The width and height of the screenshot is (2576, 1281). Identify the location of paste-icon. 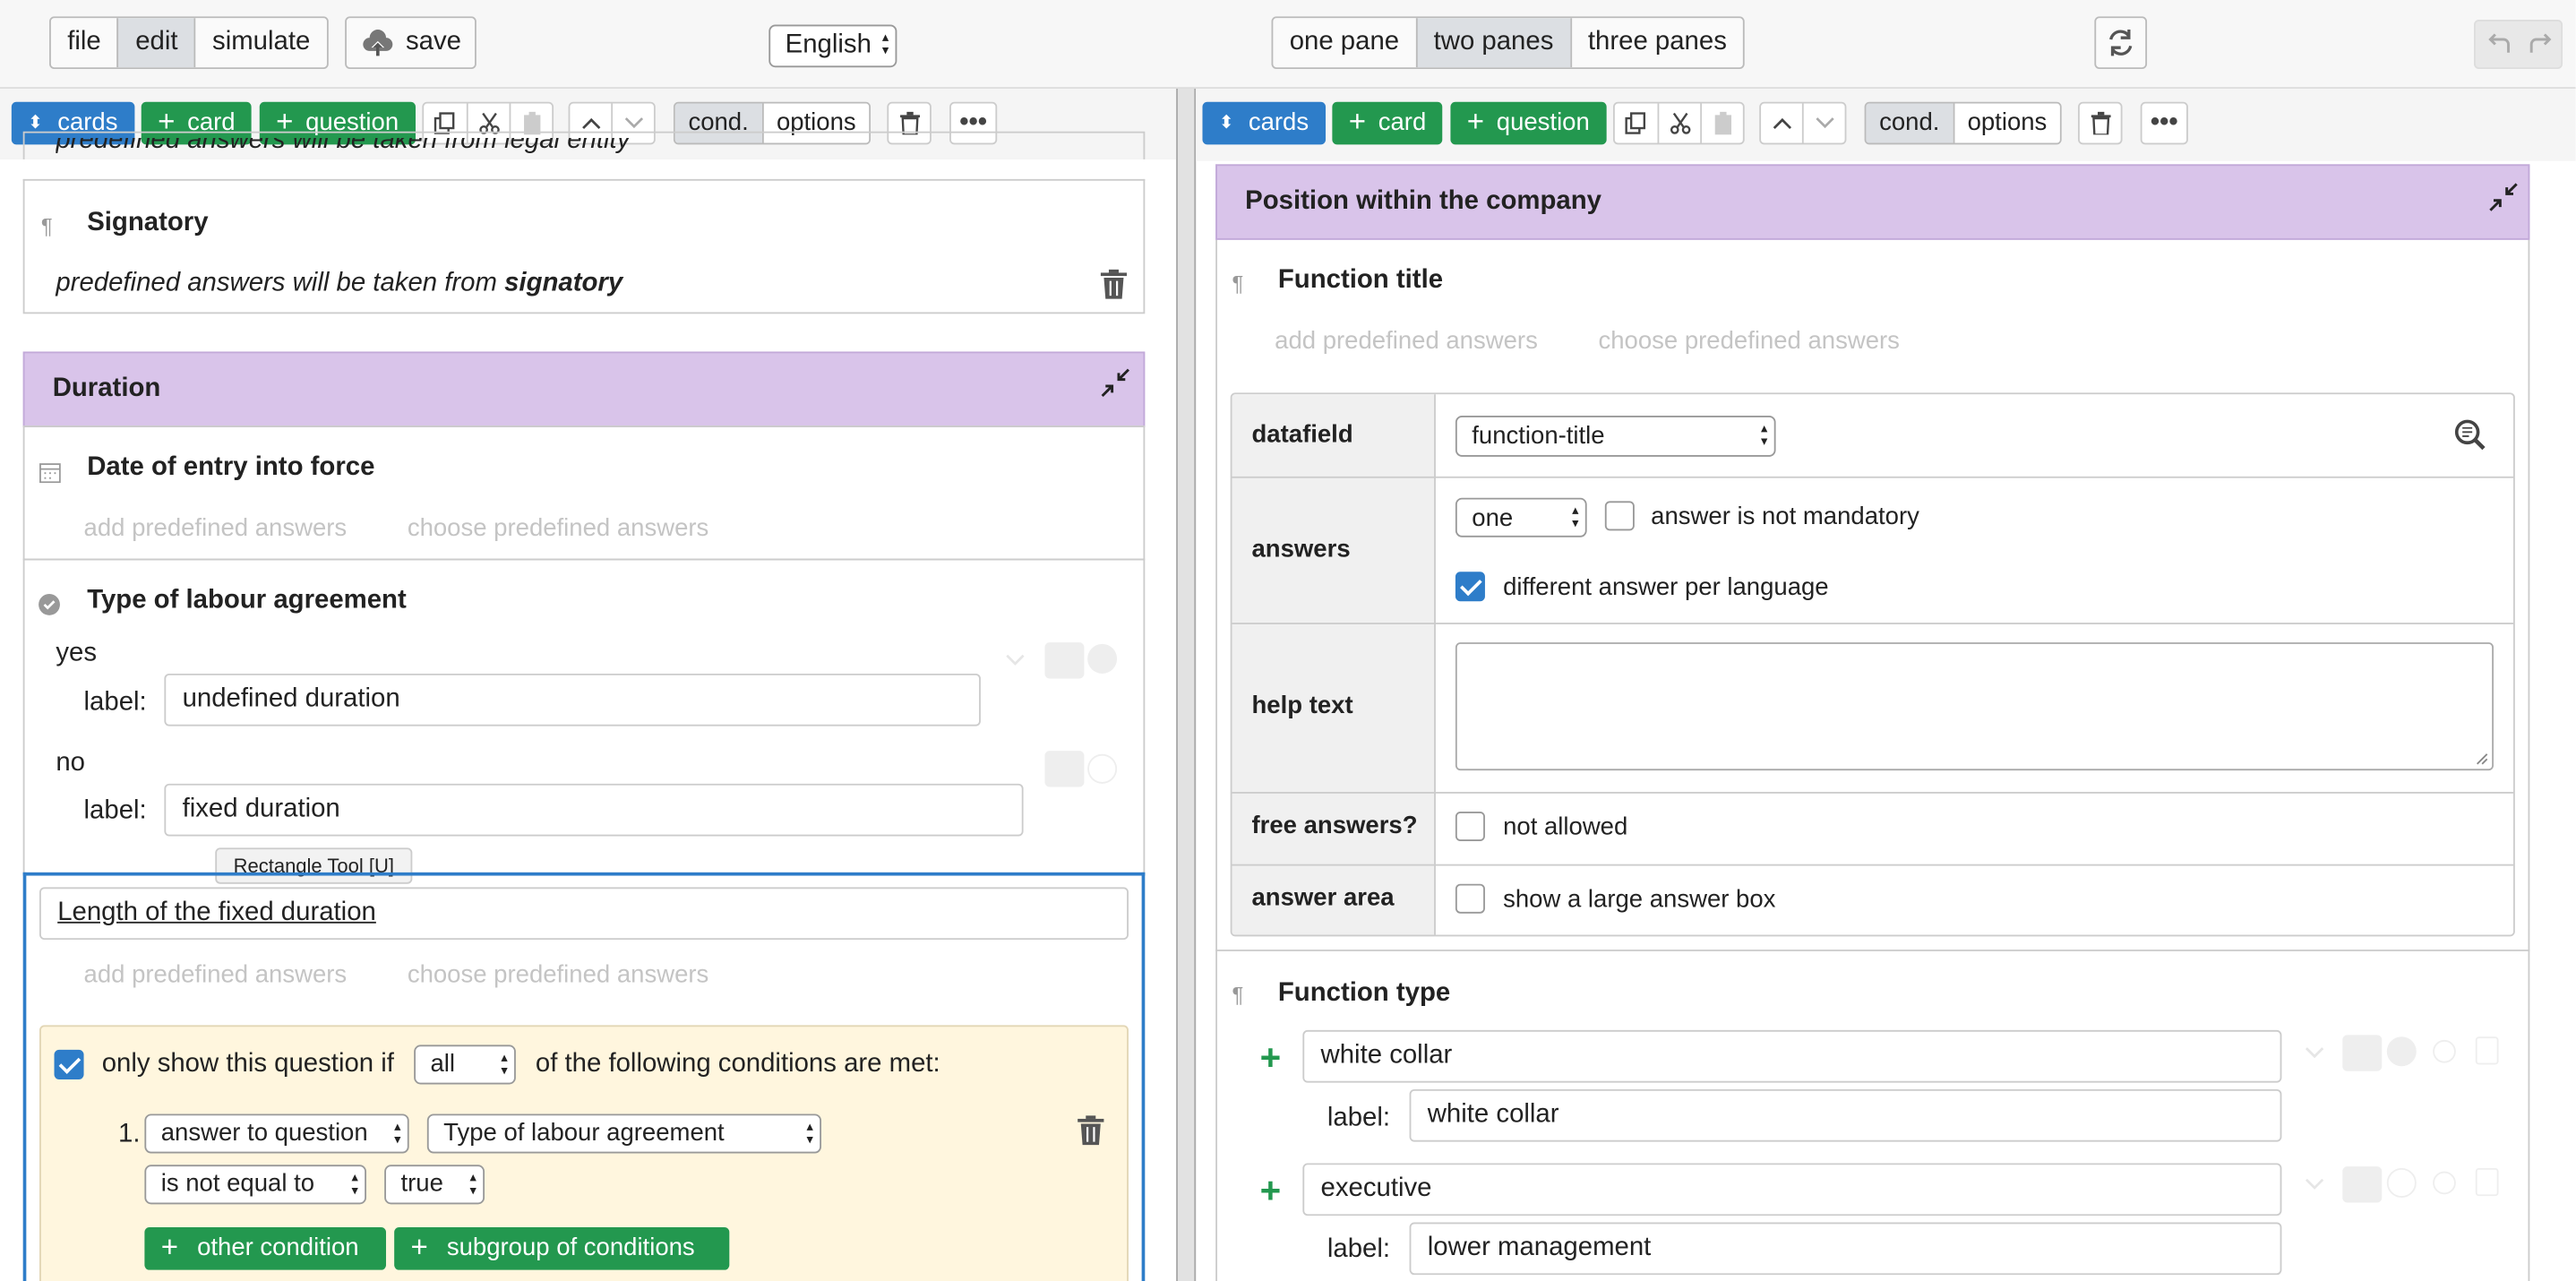
(1721, 123).